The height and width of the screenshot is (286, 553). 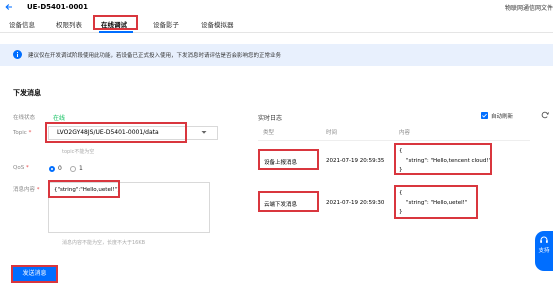 What do you see at coordinates (84, 189) in the screenshot?
I see `message-highlight-box` at bounding box center [84, 189].